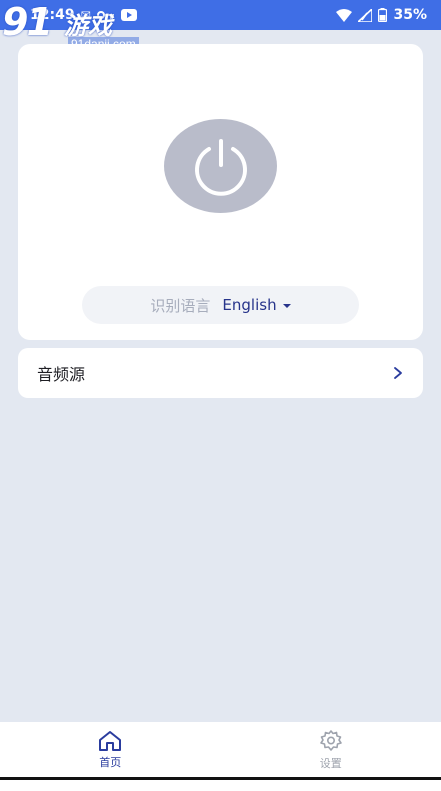 This screenshot has width=441, height=791. Describe the element at coordinates (110, 762) in the screenshot. I see `nav-label-home: 首页` at that location.